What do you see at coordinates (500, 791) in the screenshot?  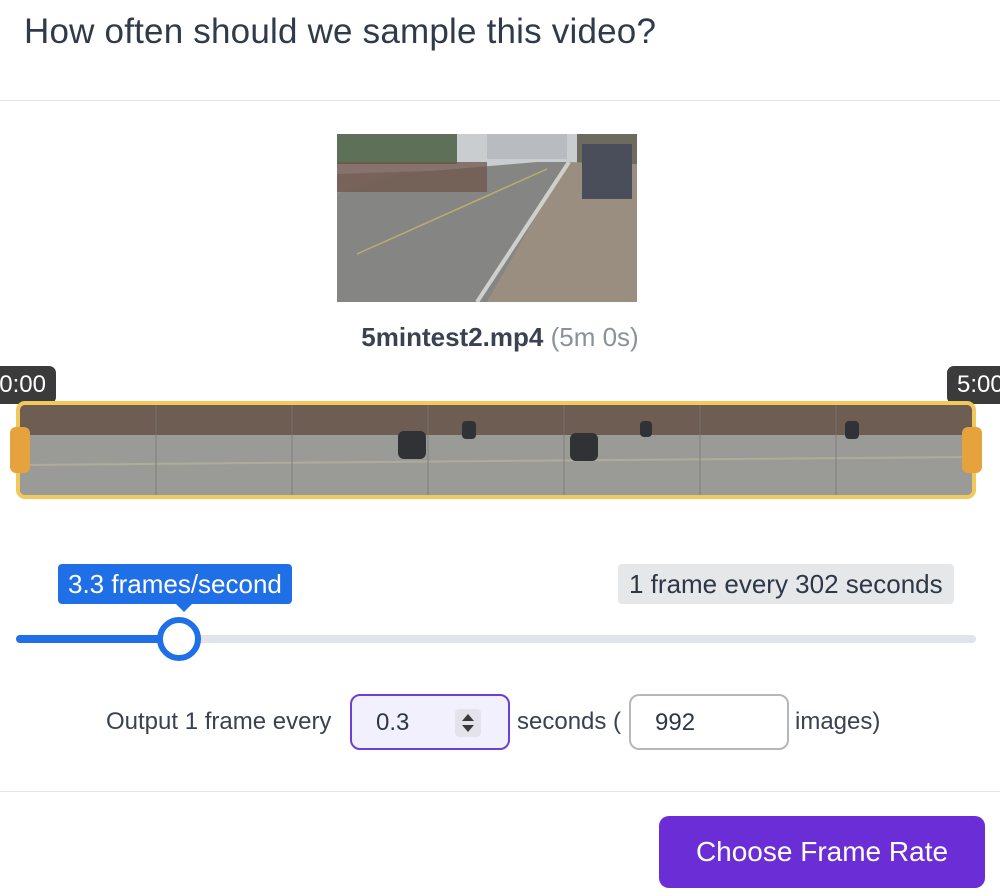 I see `footer-divider` at bounding box center [500, 791].